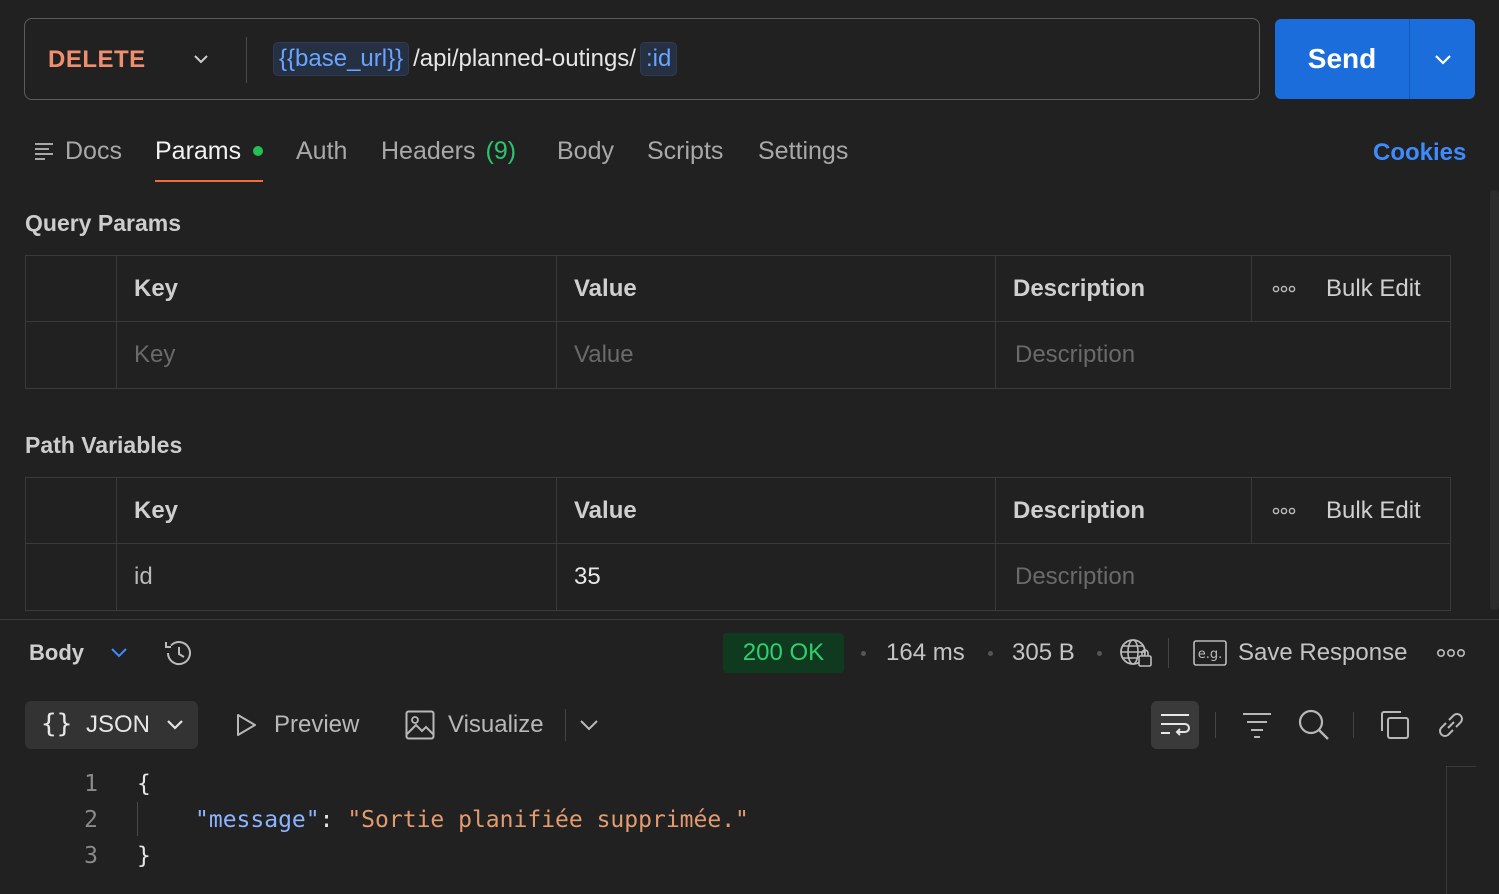 The width and height of the screenshot is (1499, 894). I want to click on history-icon, so click(179, 653).